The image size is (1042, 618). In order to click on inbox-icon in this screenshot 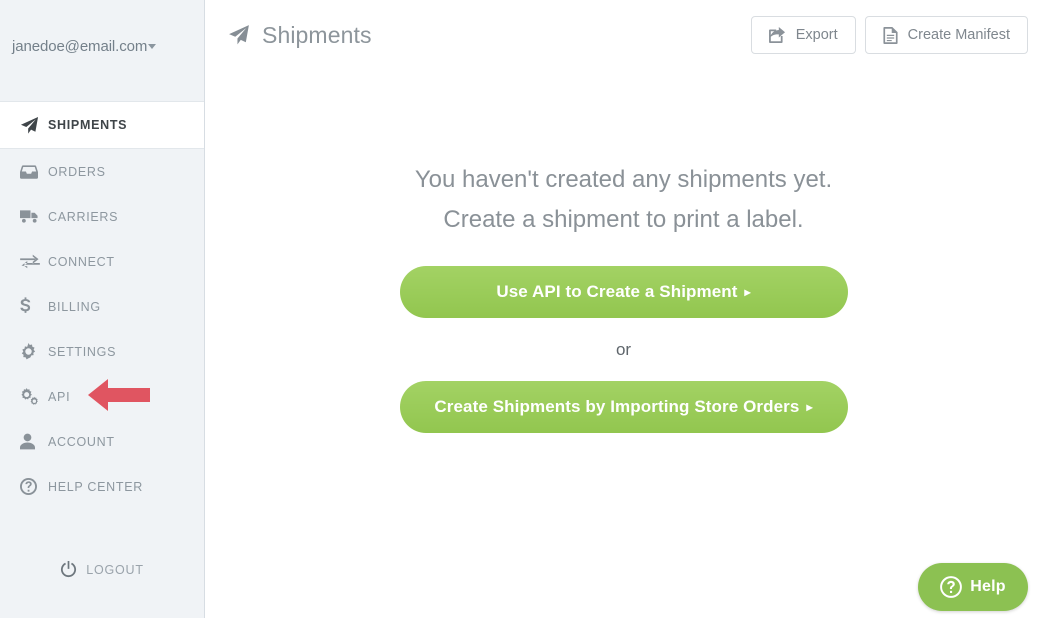, I will do `click(34, 172)`.